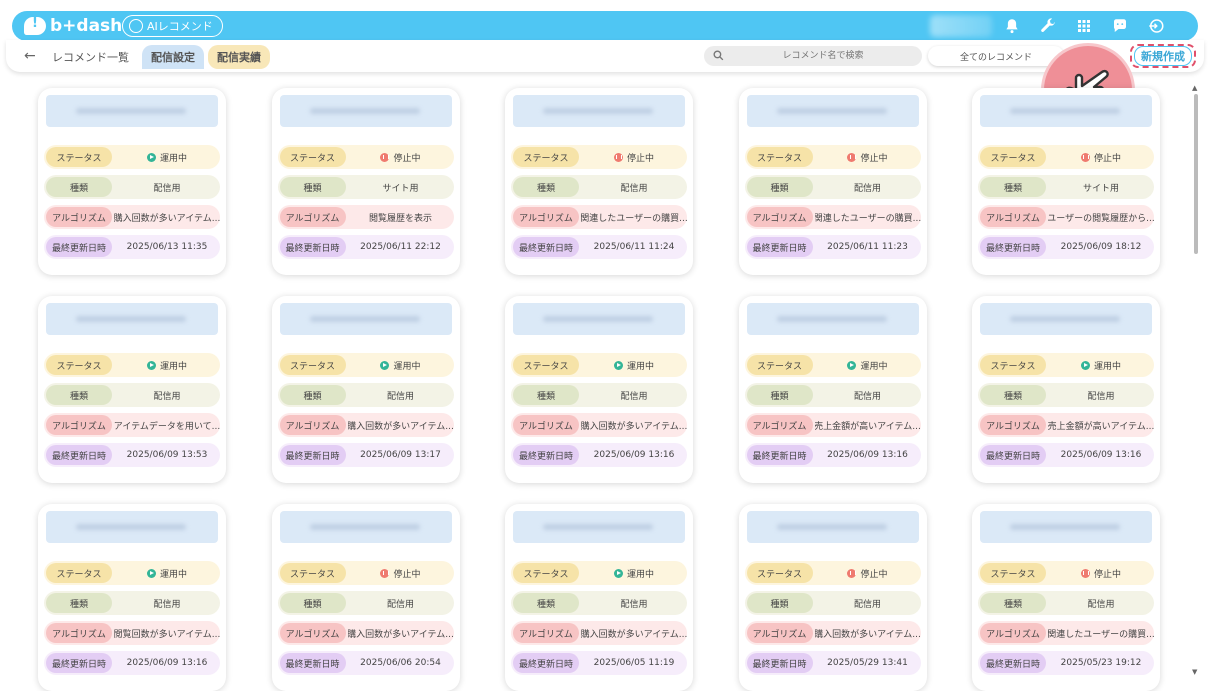  Describe the element at coordinates (30, 56) in the screenshot. I see `back-arrow-icon: ←` at that location.